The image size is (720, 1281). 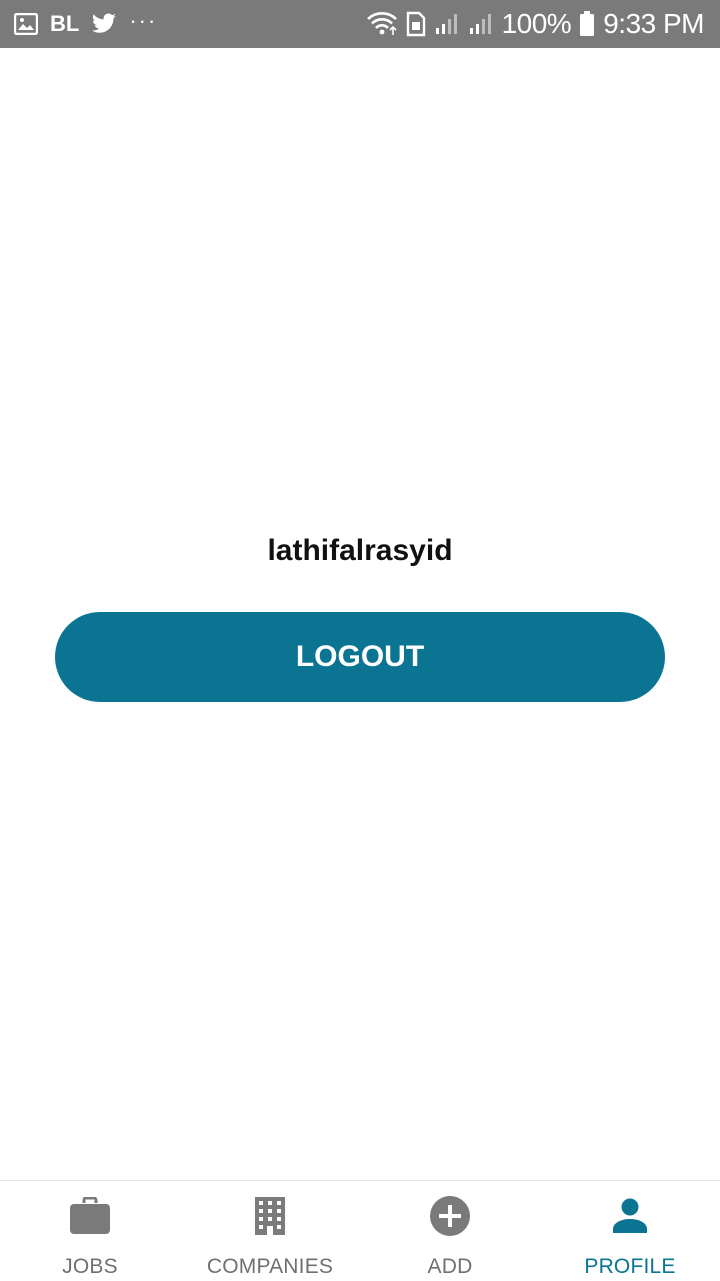 What do you see at coordinates (450, 1216) in the screenshot?
I see `add-circle-icon` at bounding box center [450, 1216].